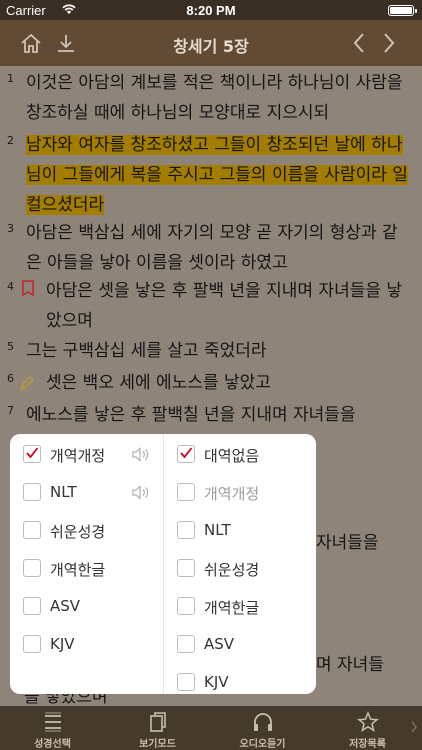 Image resolution: width=422 pixels, height=750 pixels. Describe the element at coordinates (53, 722) in the screenshot. I see `list-icon` at that location.